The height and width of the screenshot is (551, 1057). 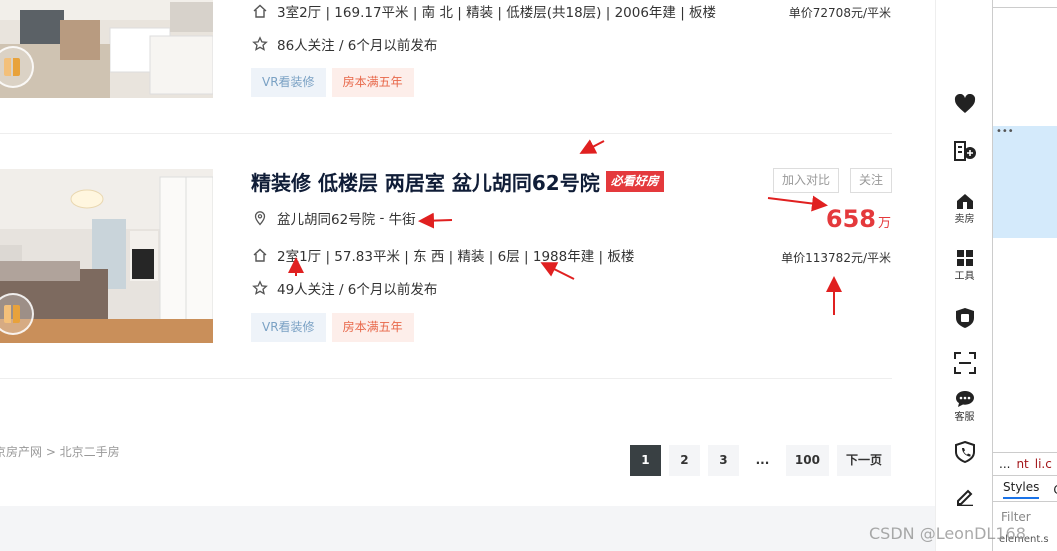 What do you see at coordinates (634, 181) in the screenshot?
I see `must-see-badge: 必看好房` at bounding box center [634, 181].